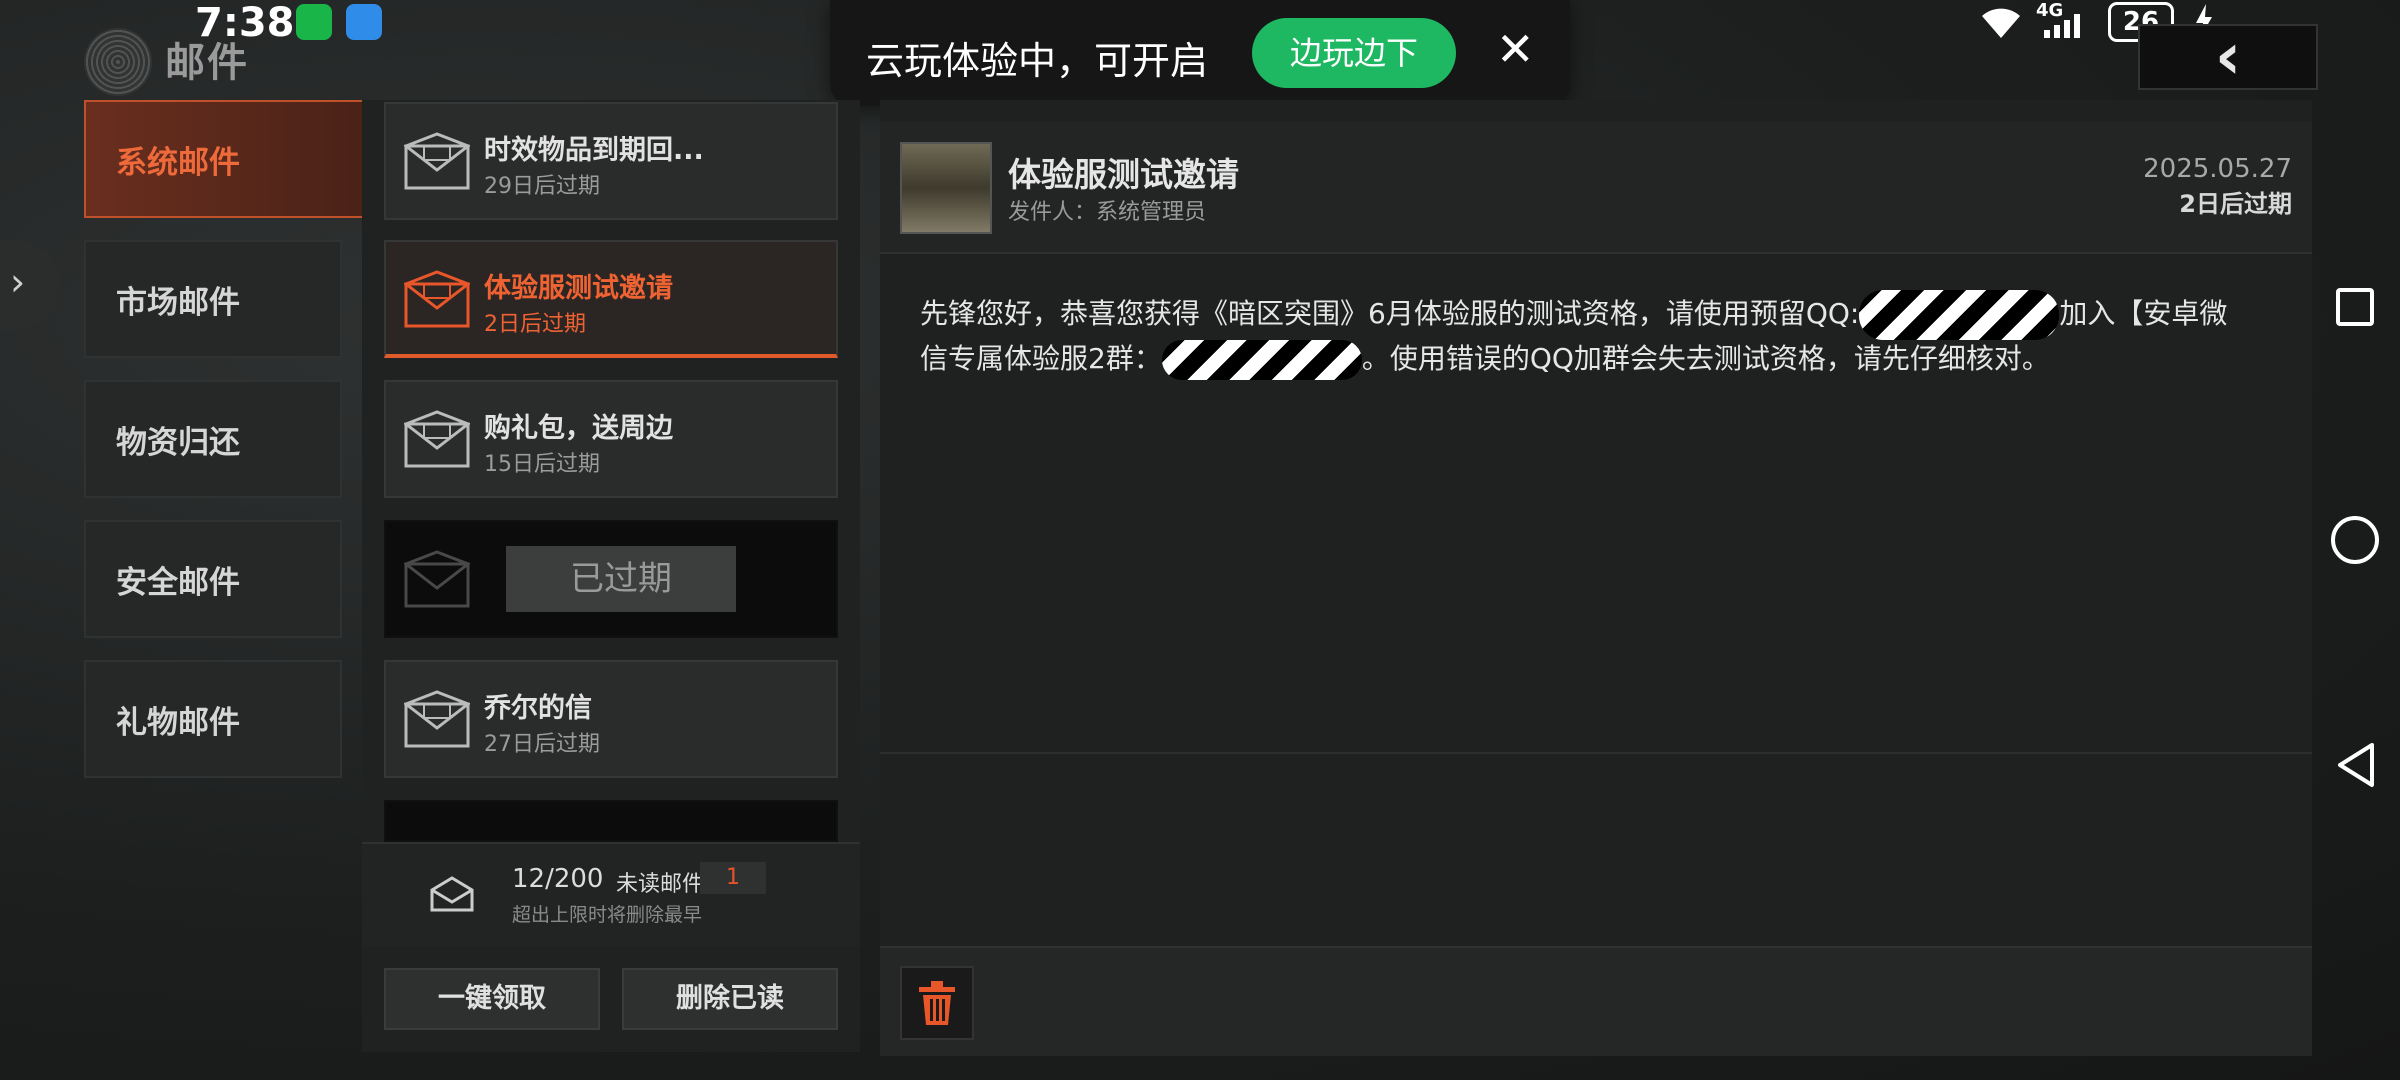  I want to click on detail-date: 2025.05.27, so click(2217, 169).